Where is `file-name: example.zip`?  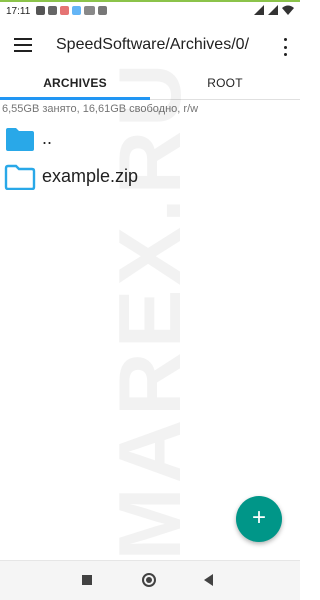 file-name: example.zip is located at coordinates (90, 176).